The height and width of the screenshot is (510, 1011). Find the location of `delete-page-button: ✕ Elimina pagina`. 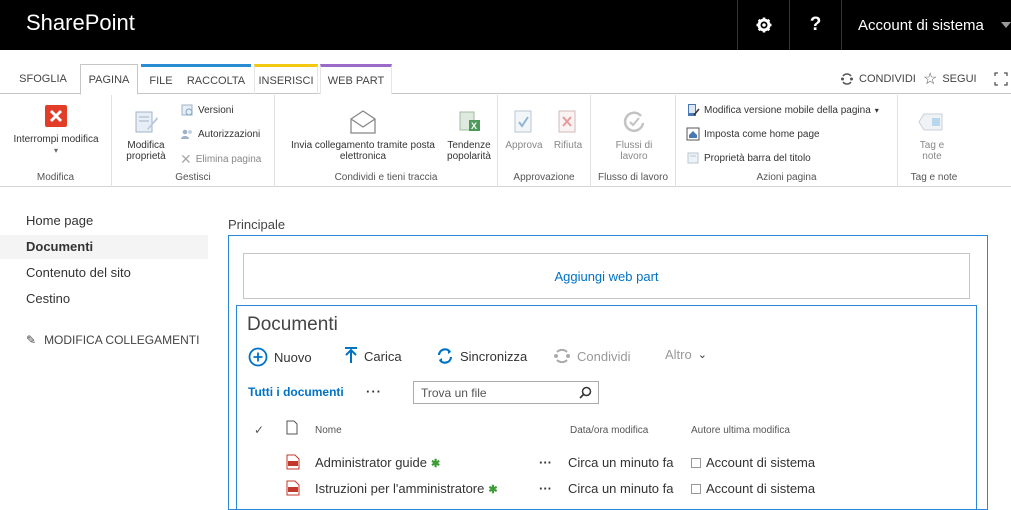

delete-page-button: ✕ Elimina pagina is located at coordinates (220, 159).